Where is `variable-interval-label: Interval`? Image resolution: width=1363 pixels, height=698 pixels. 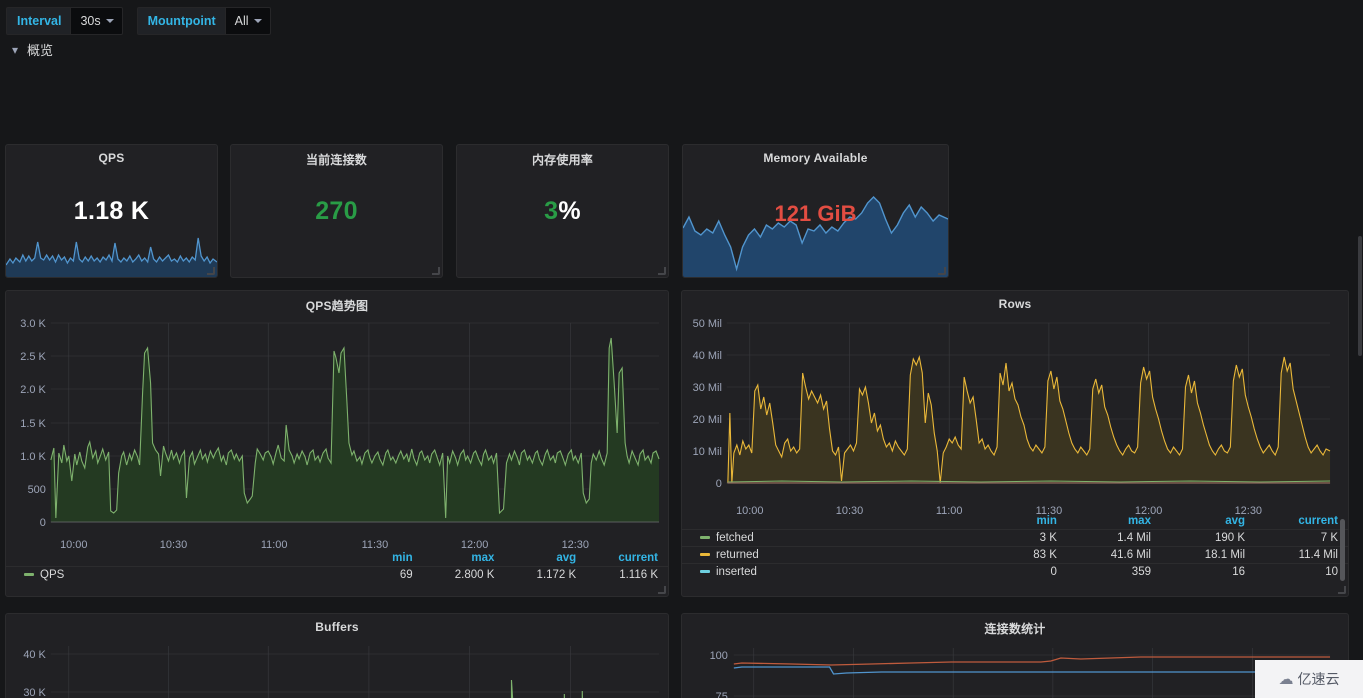 variable-interval-label: Interval is located at coordinates (38, 21).